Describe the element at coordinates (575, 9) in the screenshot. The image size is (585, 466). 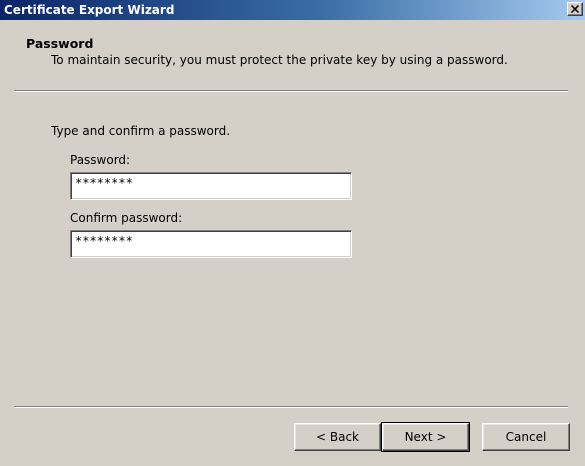
I see `close-button` at that location.